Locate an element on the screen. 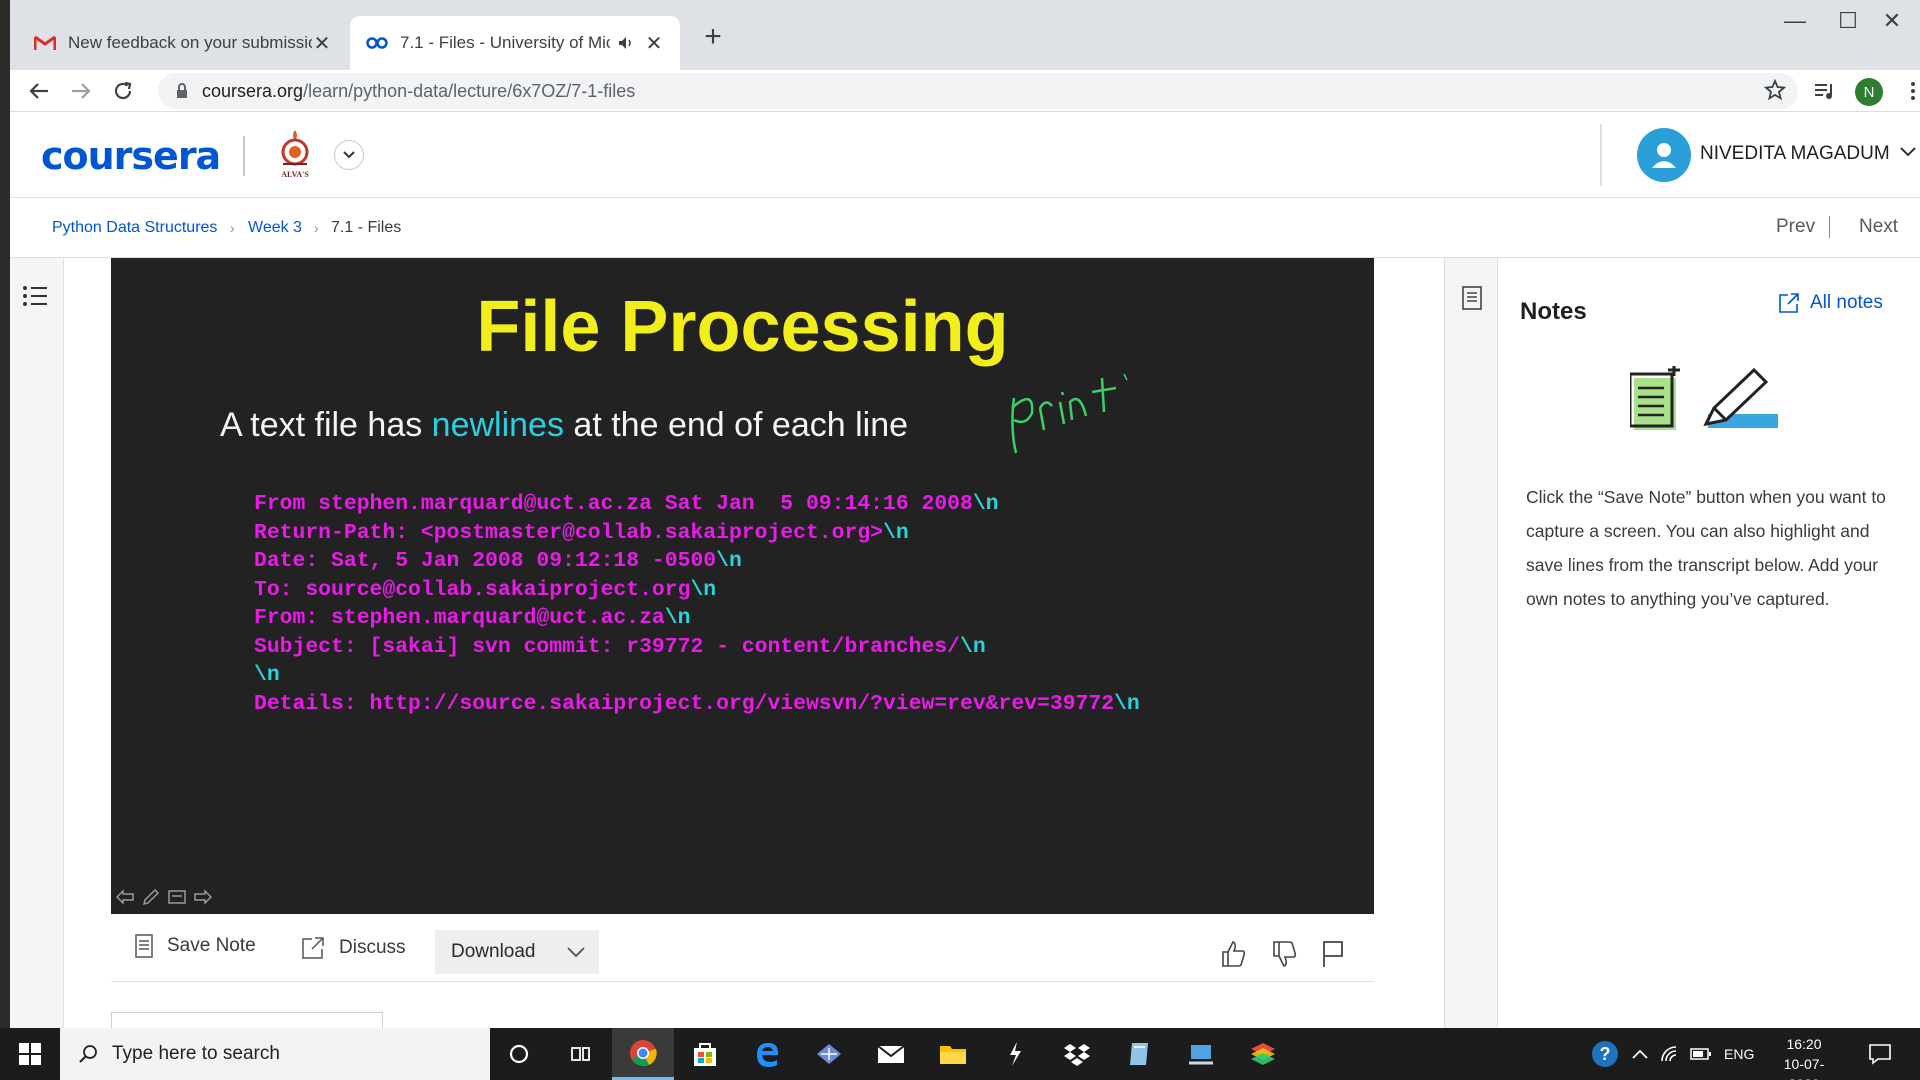  video-actions: Save Note Discuss Download is located at coordinates (742, 951).